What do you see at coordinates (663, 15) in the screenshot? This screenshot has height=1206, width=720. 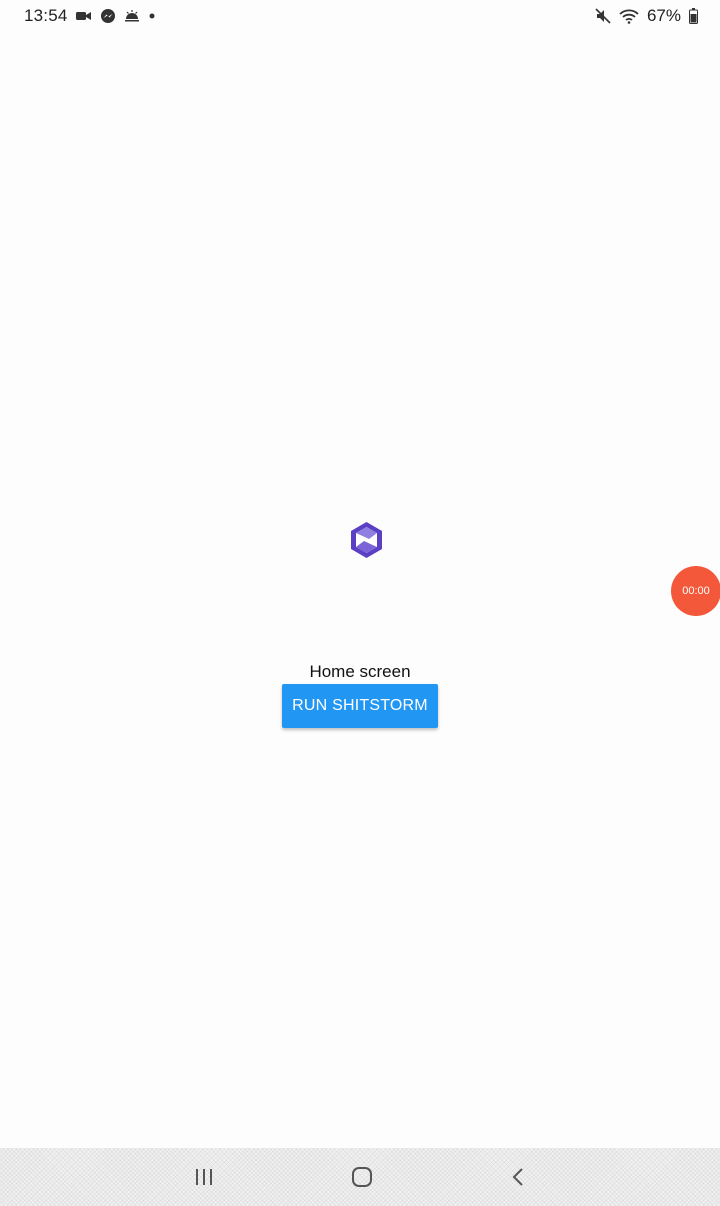 I see `battery-percentage: 67%` at bounding box center [663, 15].